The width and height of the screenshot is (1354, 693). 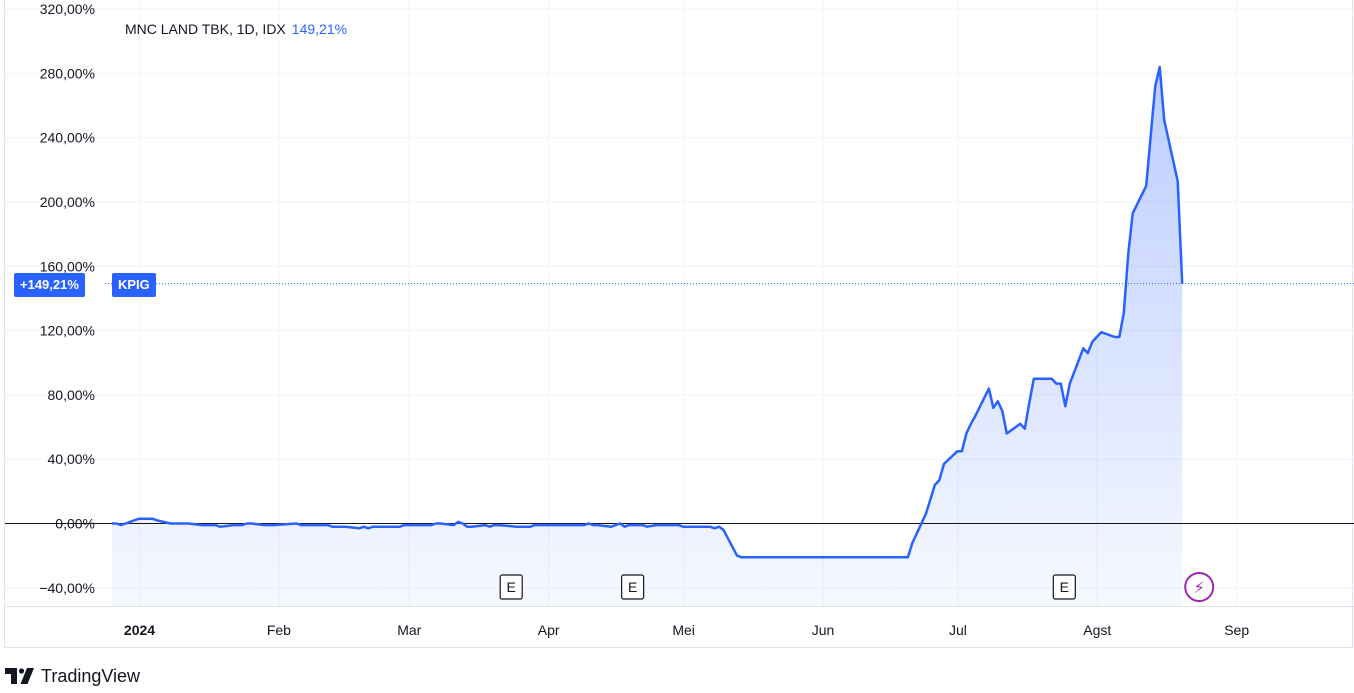 What do you see at coordinates (279, 630) in the screenshot?
I see `x-tick-label: Feb` at bounding box center [279, 630].